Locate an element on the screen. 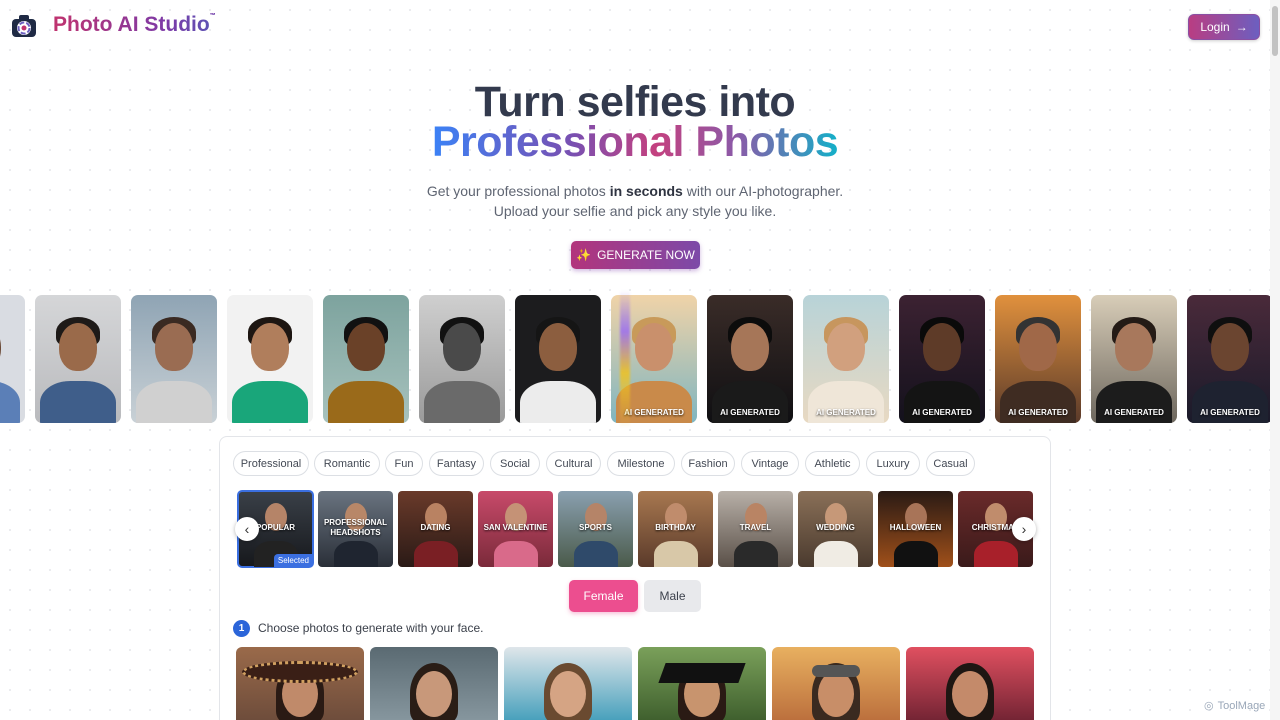  category-card-sports: SPORTS is located at coordinates (595, 529).